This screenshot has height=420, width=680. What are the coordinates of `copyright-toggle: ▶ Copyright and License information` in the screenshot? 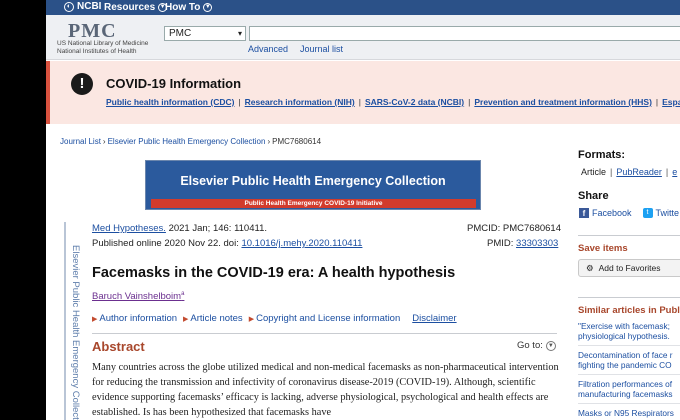 It's located at (325, 318).